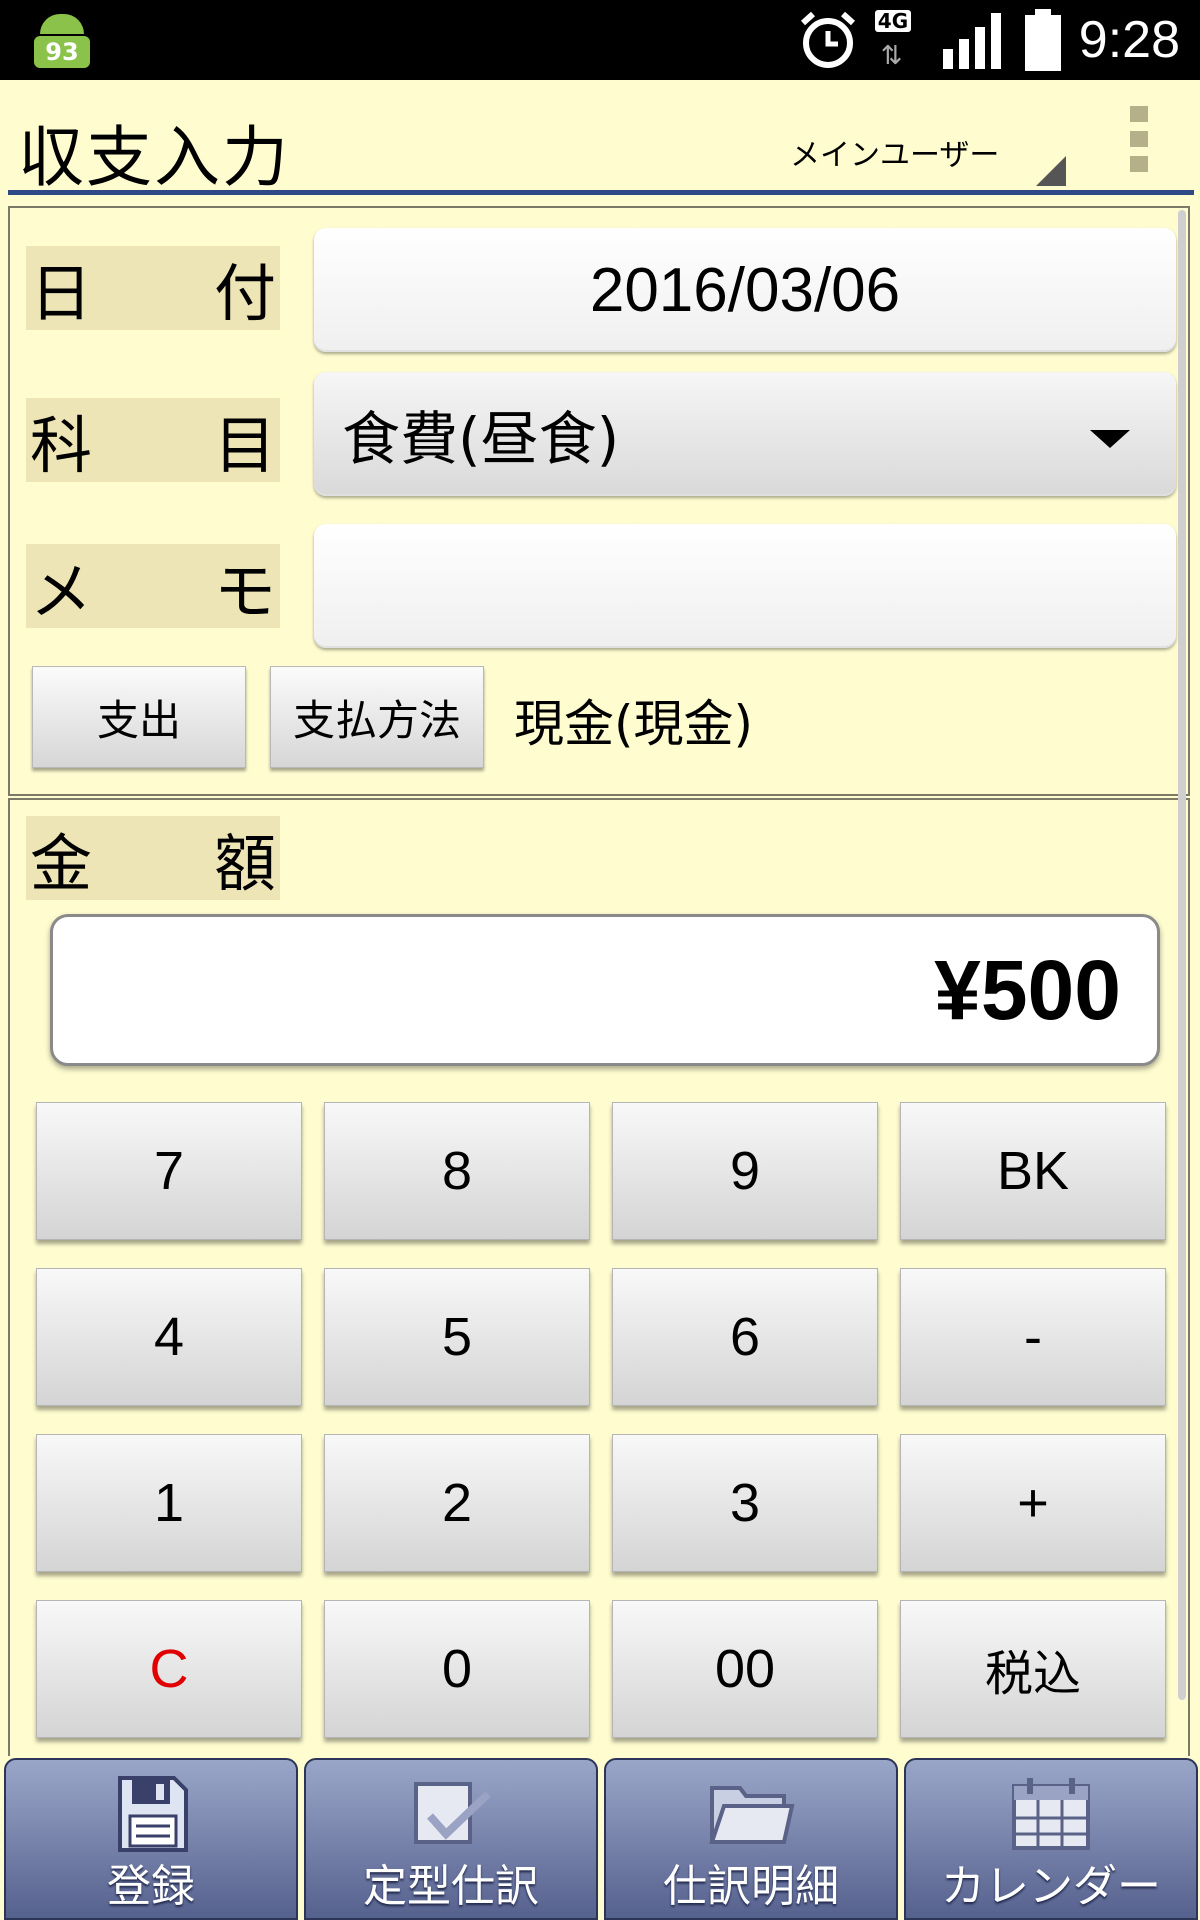 The image size is (1200, 1920). Describe the element at coordinates (899, 40) in the screenshot. I see `network-4g-icon: 4G ⇅` at that location.